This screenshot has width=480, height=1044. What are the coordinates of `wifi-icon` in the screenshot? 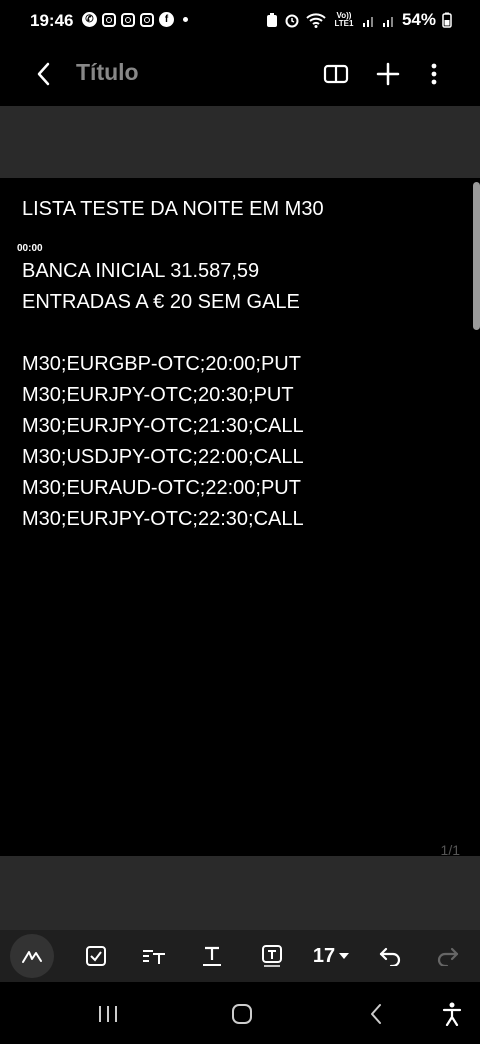 It's located at (316, 20).